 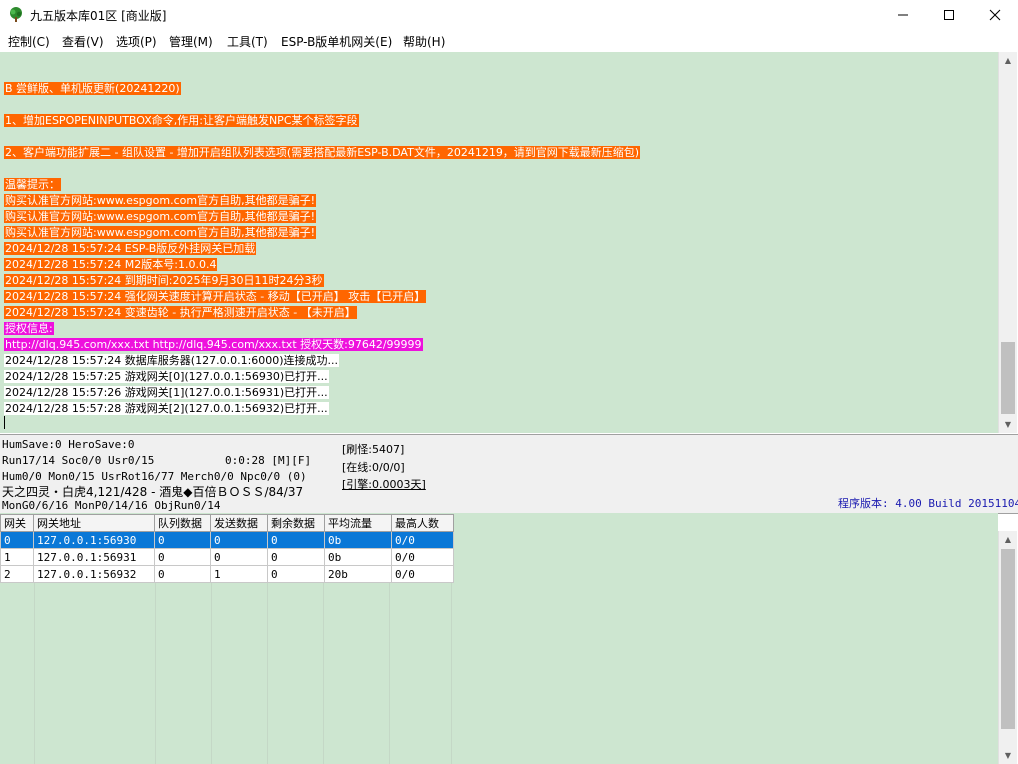 What do you see at coordinates (1008, 639) in the screenshot?
I see `table-scroll-thumb` at bounding box center [1008, 639].